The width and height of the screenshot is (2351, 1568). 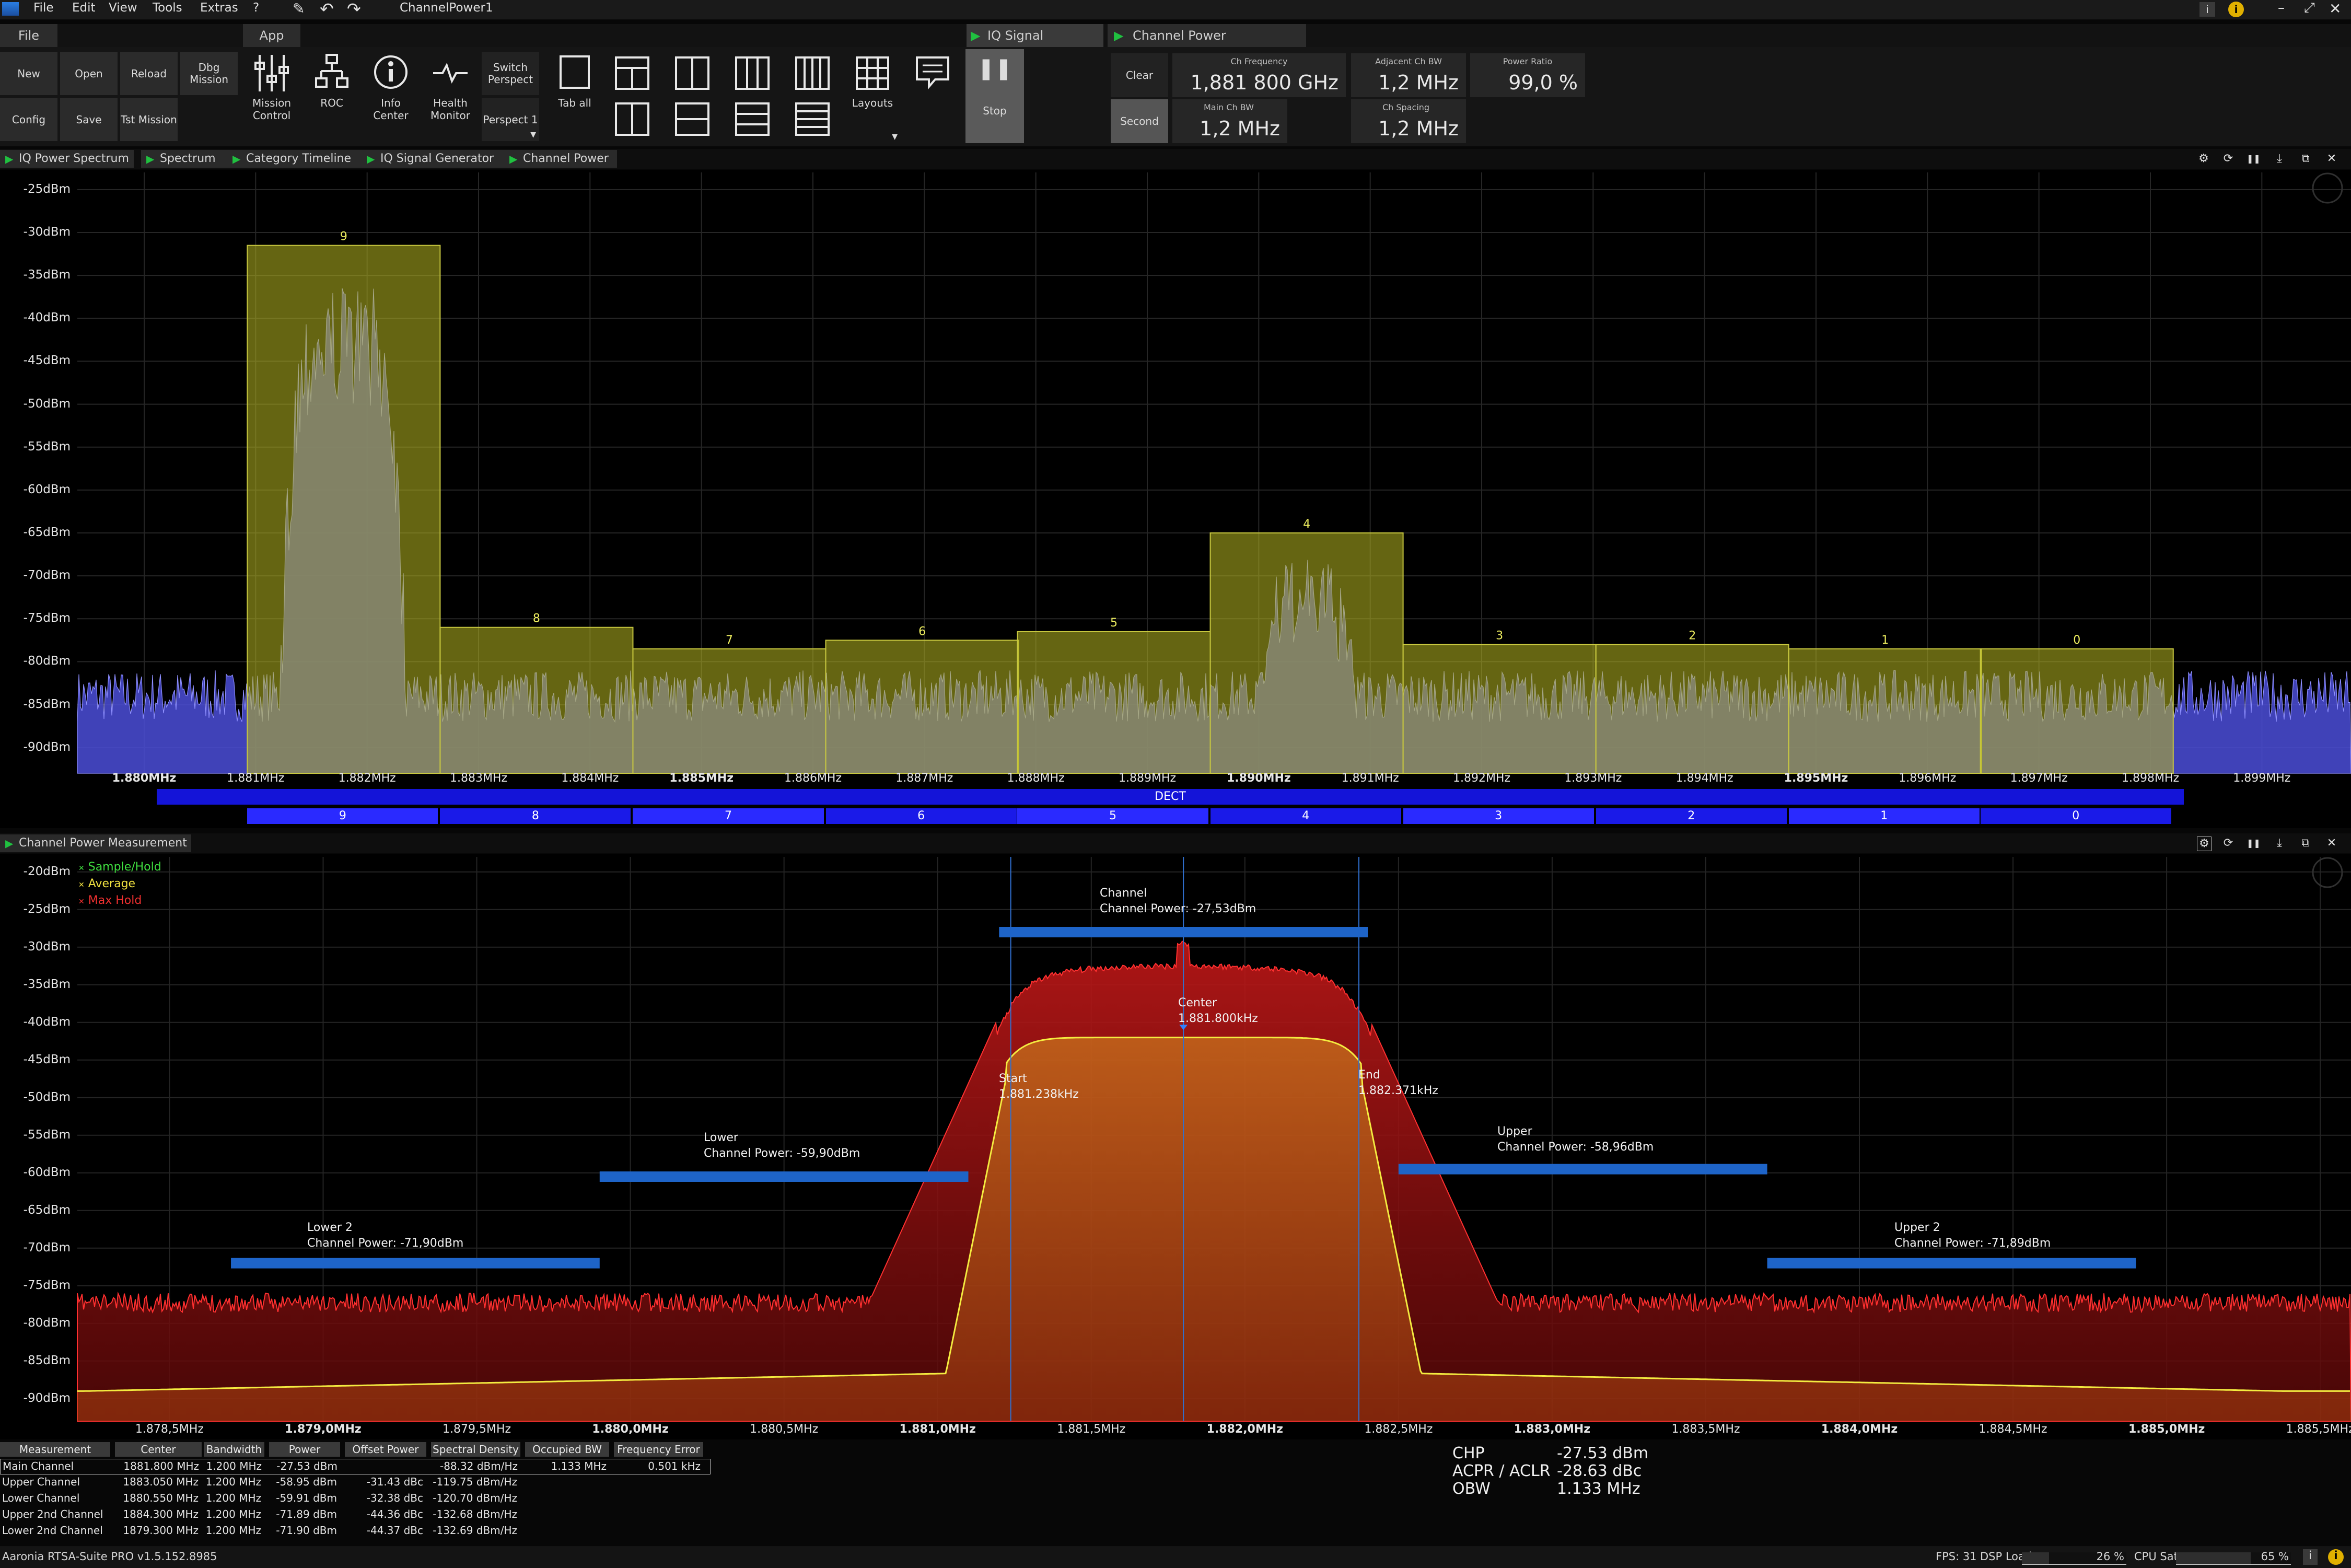 What do you see at coordinates (2309, 8) in the screenshot?
I see `maximize-icon: ⤢` at bounding box center [2309, 8].